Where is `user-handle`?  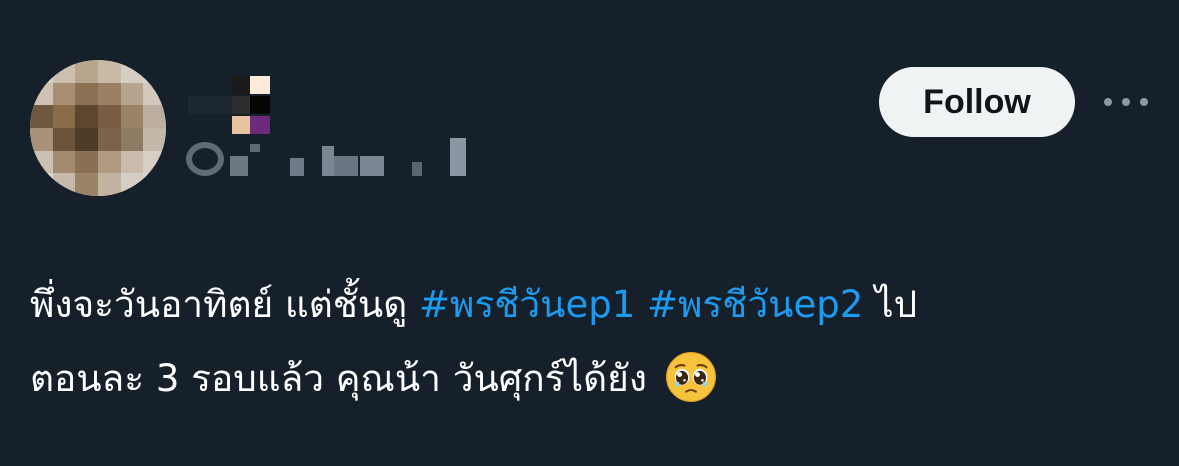 user-handle is located at coordinates (336, 158).